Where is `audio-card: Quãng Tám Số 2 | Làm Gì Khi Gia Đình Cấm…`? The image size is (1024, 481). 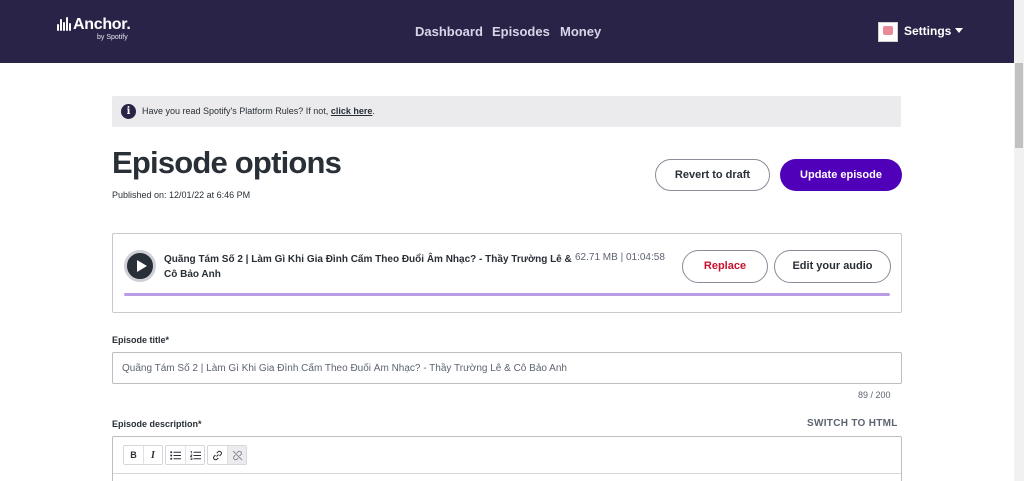
audio-card: Quãng Tám Số 2 | Làm Gì Khi Gia Đình Cấm… is located at coordinates (507, 273).